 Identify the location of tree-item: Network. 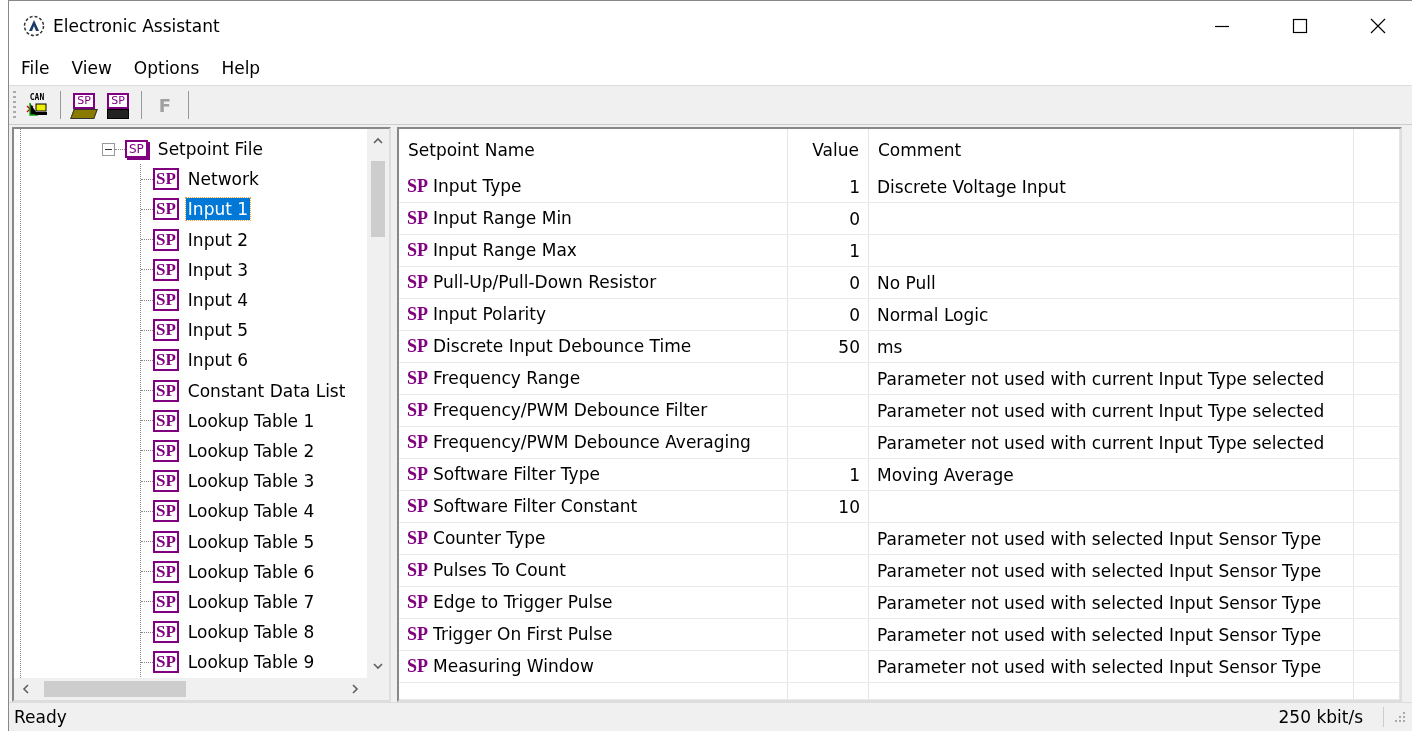
(223, 179).